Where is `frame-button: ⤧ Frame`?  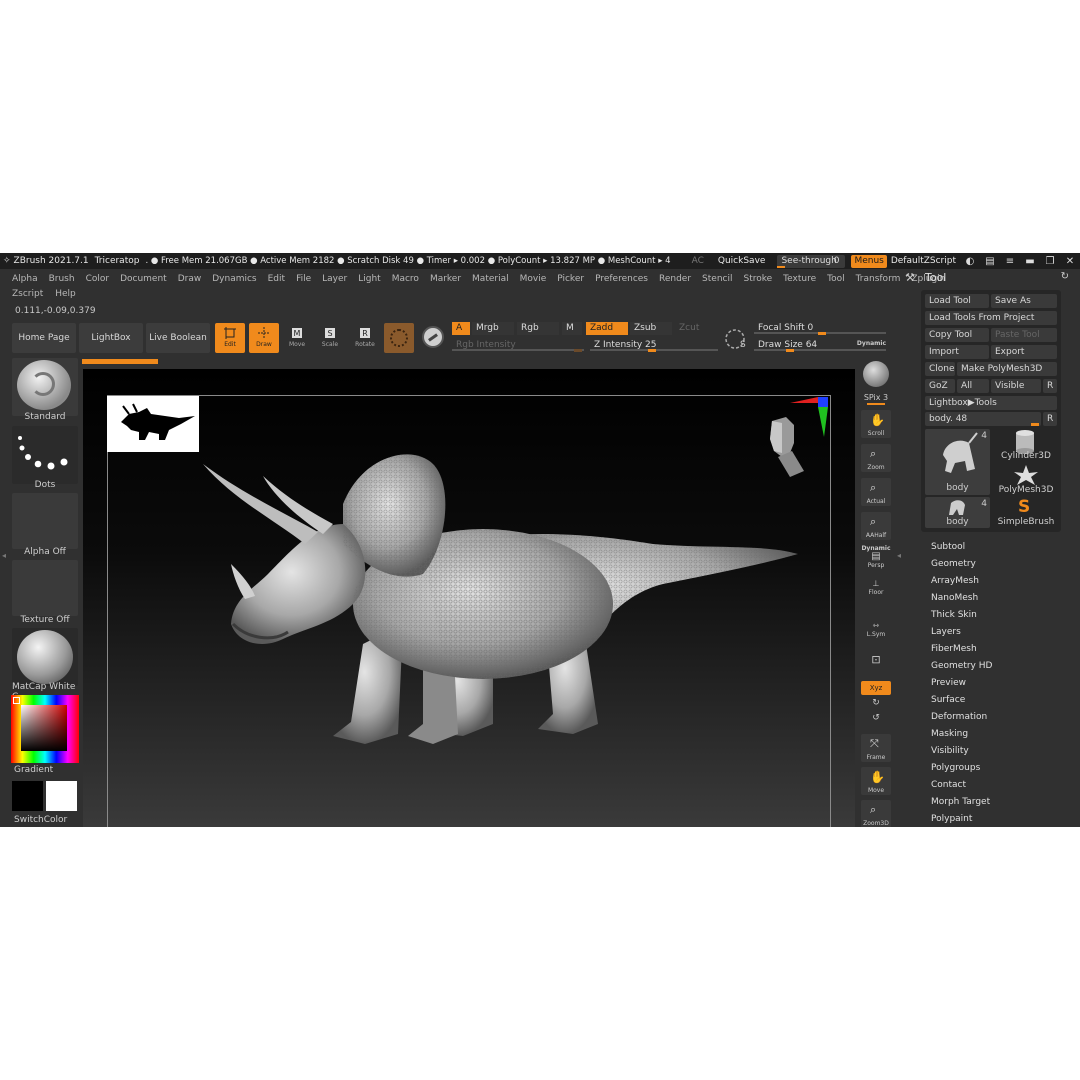
frame-button: ⤧ Frame is located at coordinates (876, 748).